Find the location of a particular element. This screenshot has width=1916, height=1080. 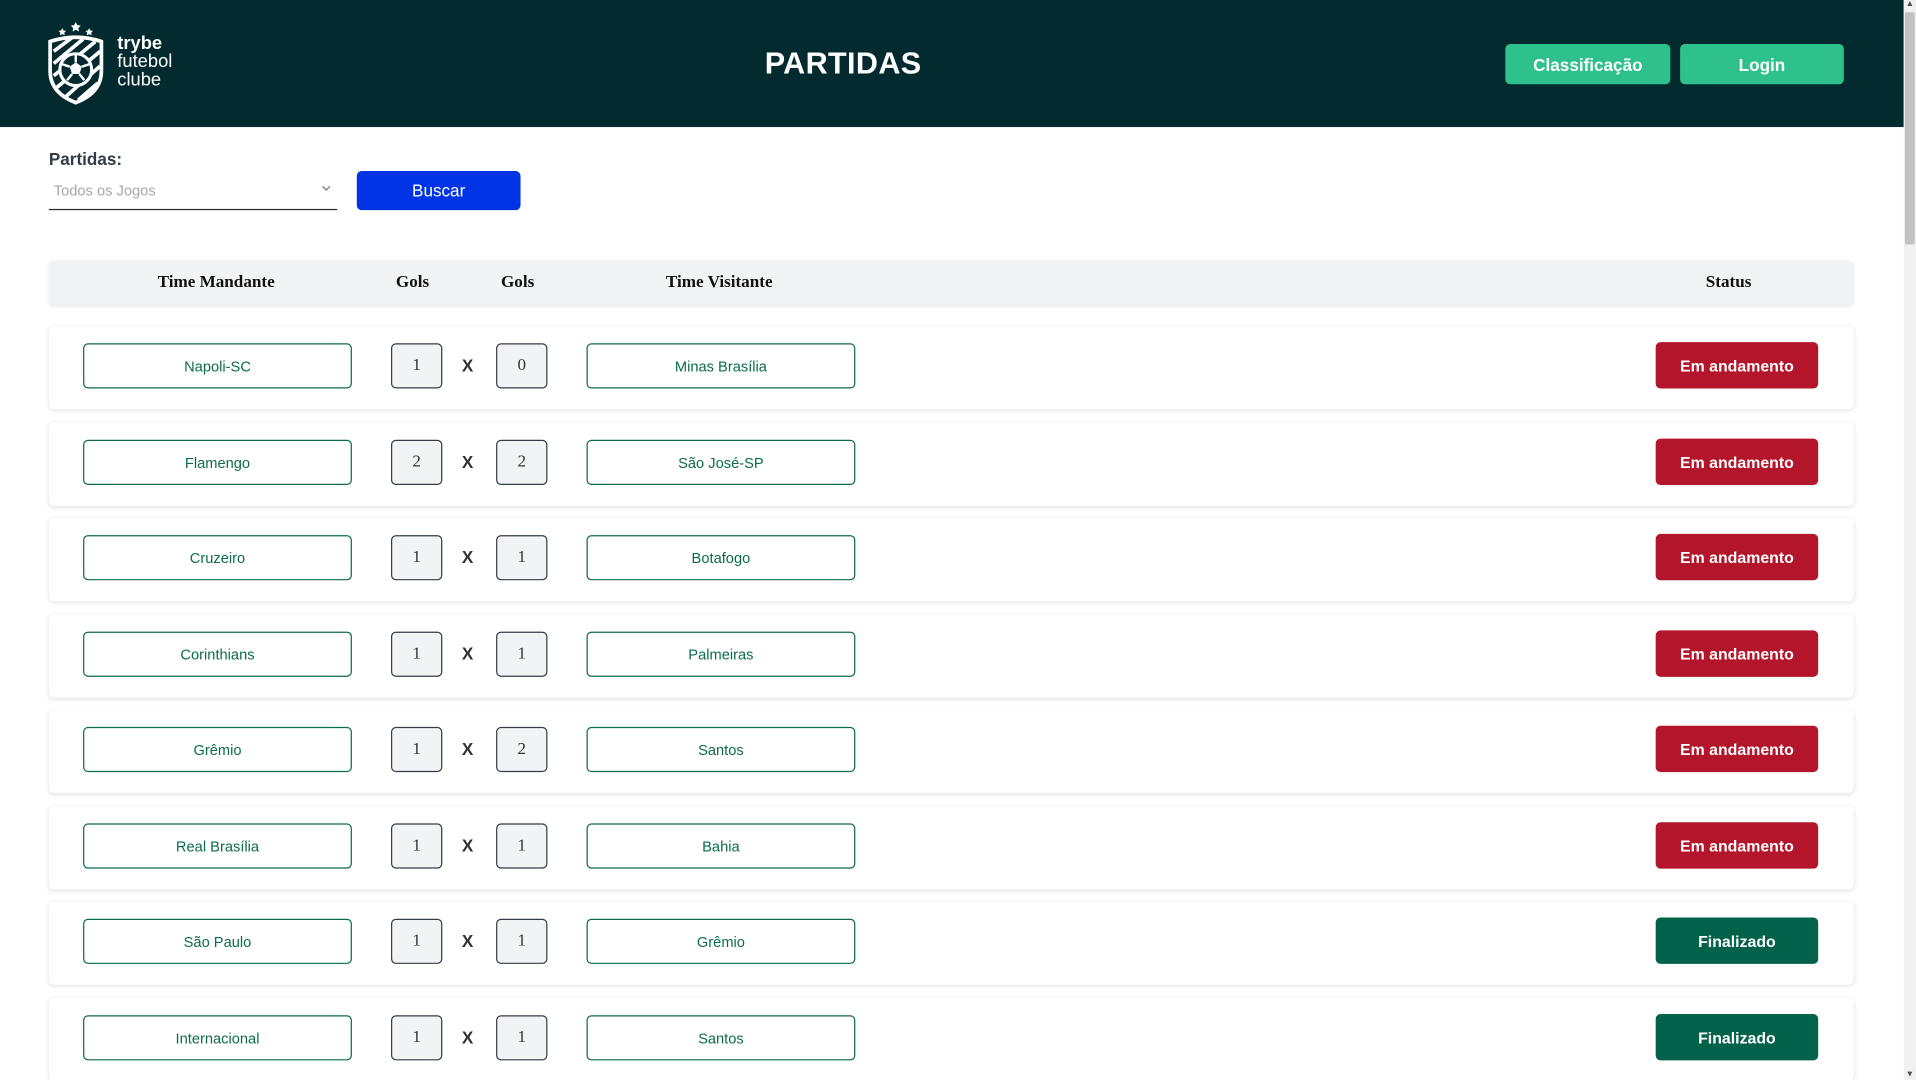

home-team-field: Internacional is located at coordinates (217, 1038).